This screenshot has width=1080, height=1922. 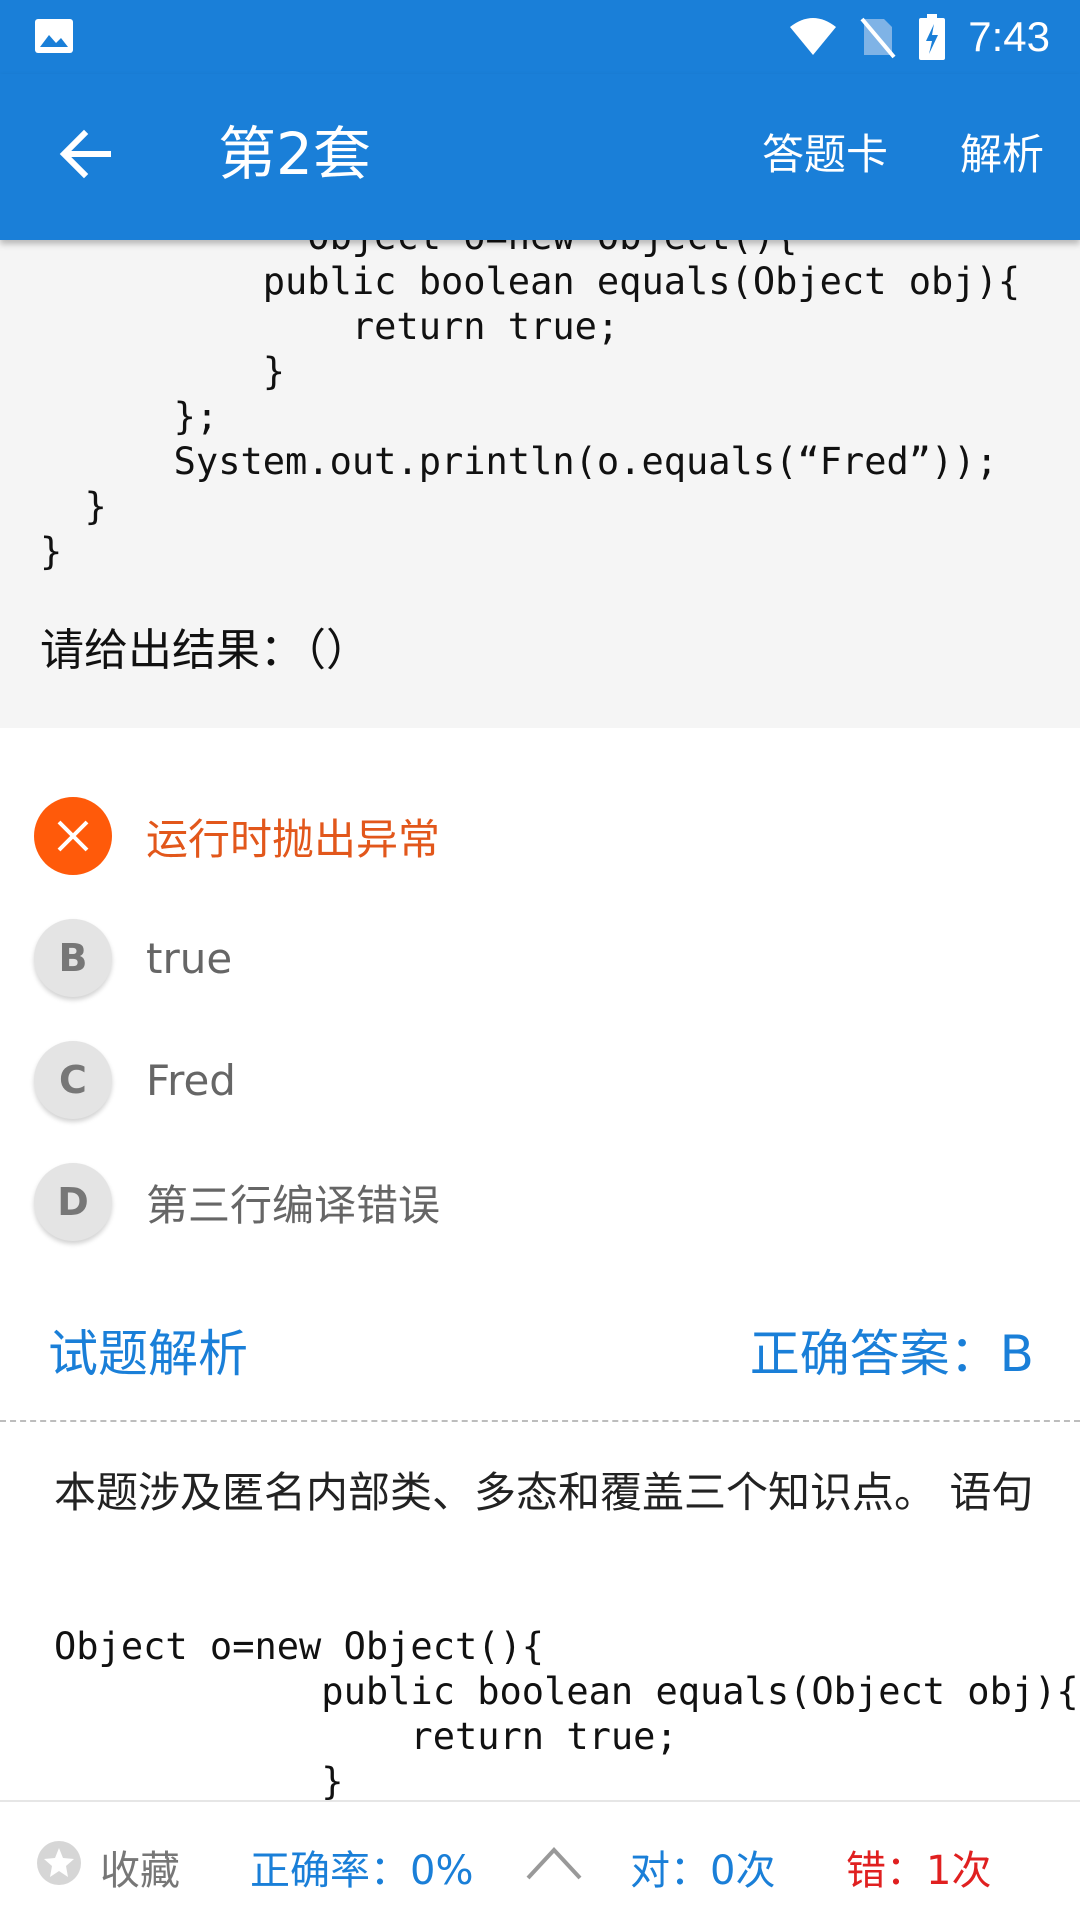 What do you see at coordinates (140, 1867) in the screenshot?
I see `favorite-label: 收藏` at bounding box center [140, 1867].